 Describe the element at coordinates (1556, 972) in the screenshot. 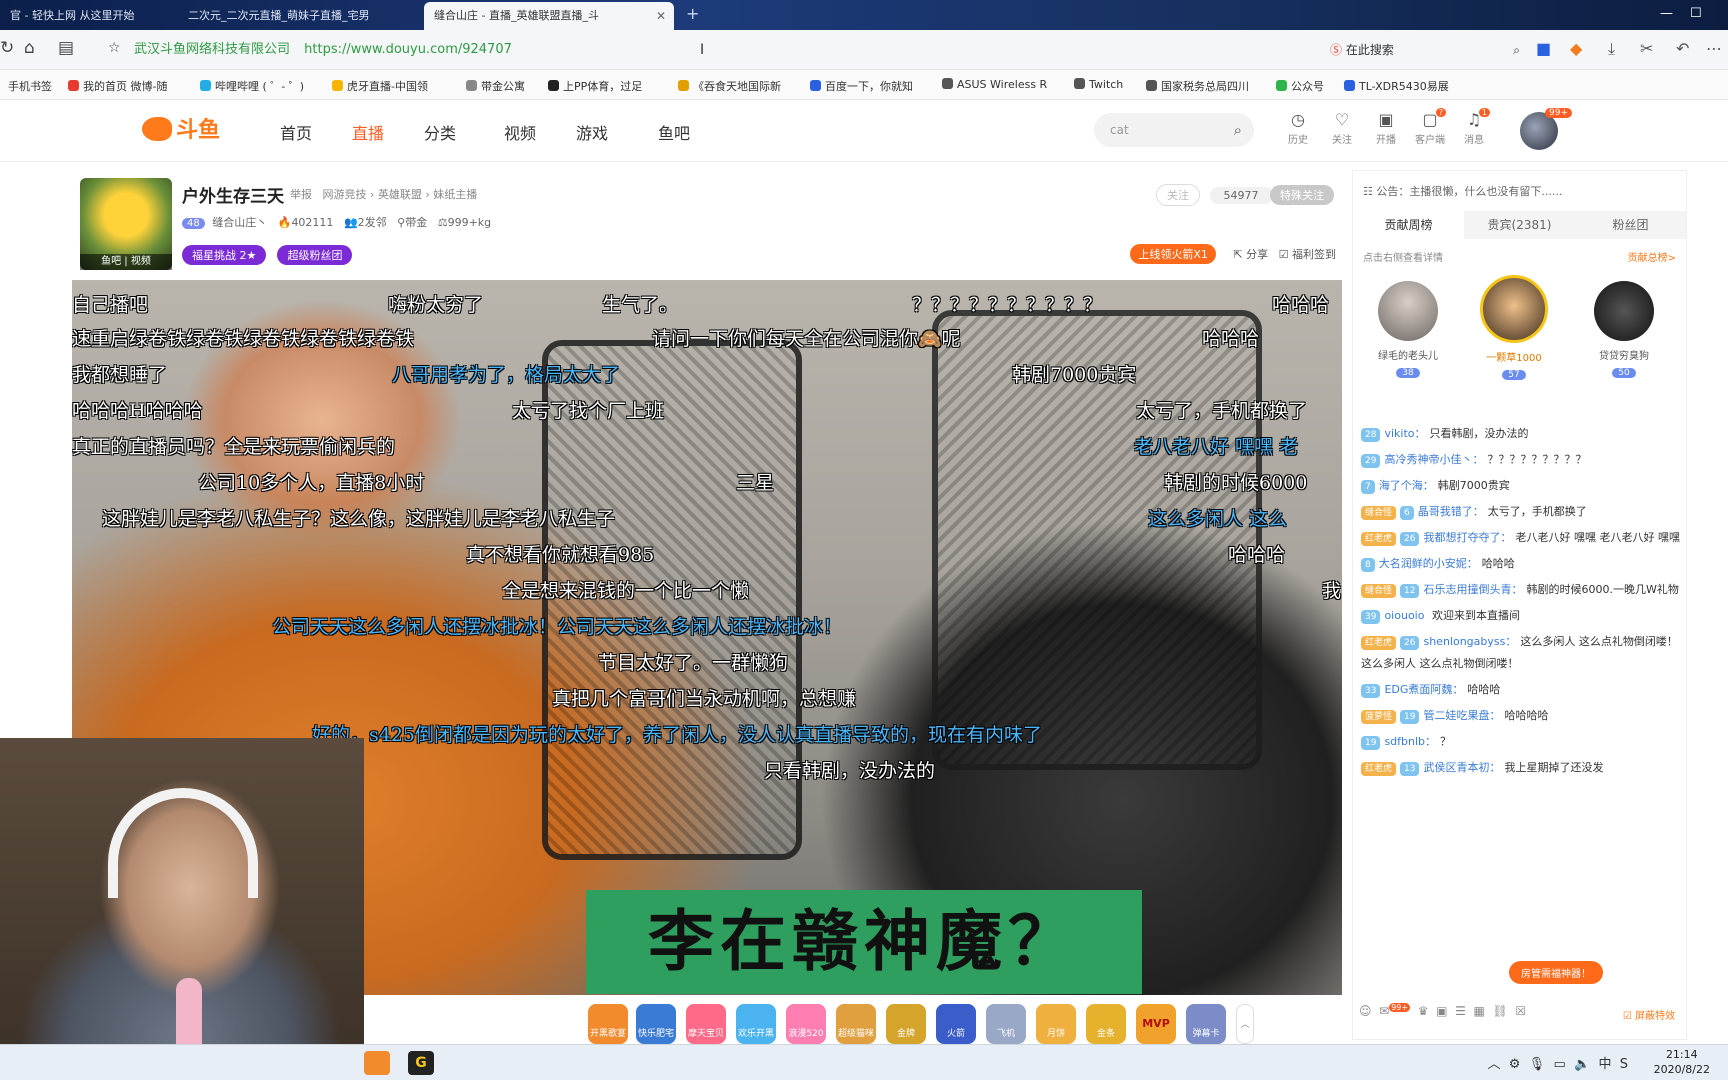

I see `room-manager-button: 房管需福神器！` at that location.